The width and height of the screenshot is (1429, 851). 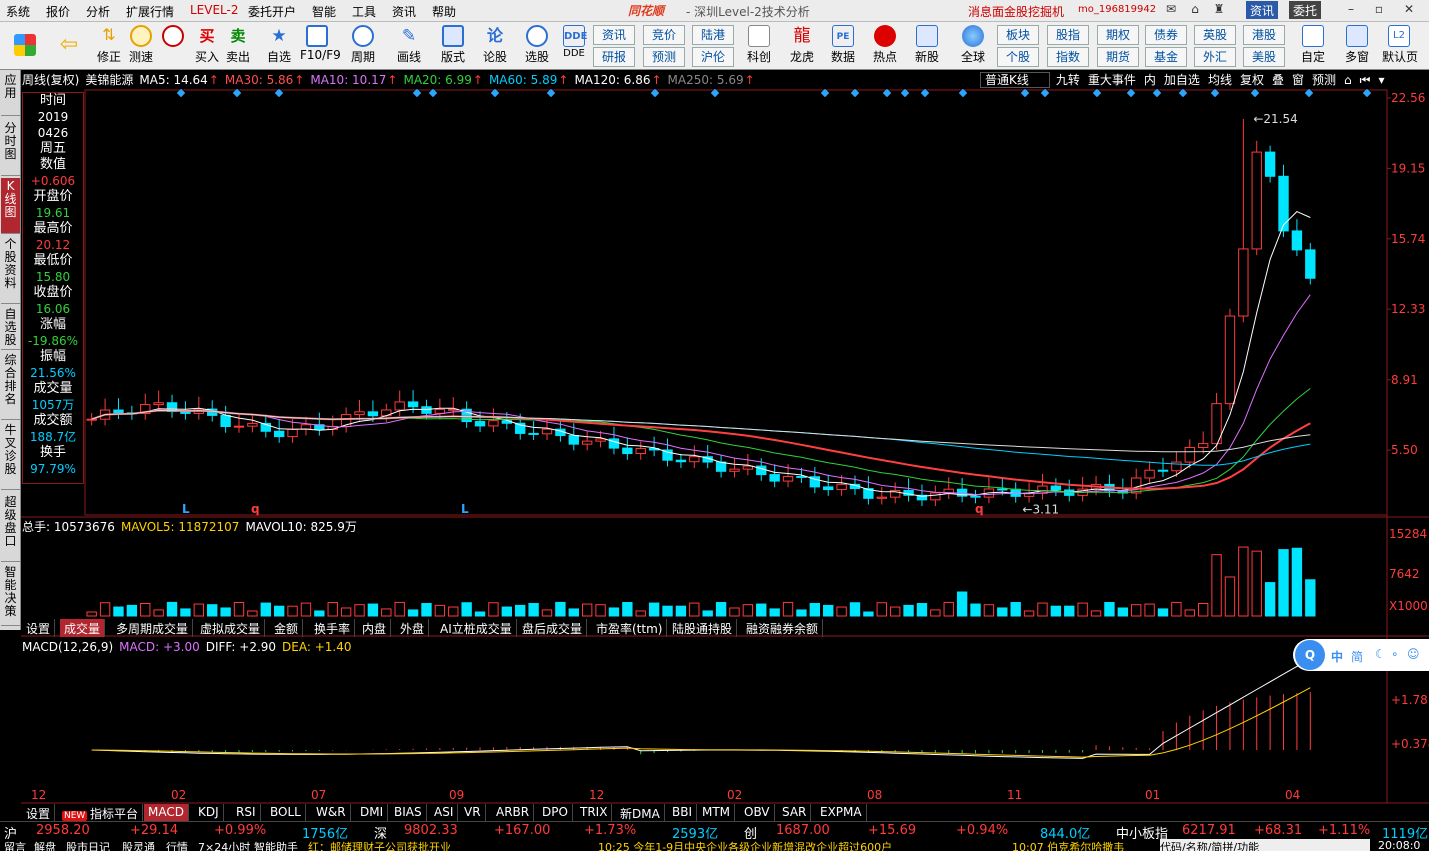 I want to click on indicator-tab: BOLL, so click(x=286, y=813).